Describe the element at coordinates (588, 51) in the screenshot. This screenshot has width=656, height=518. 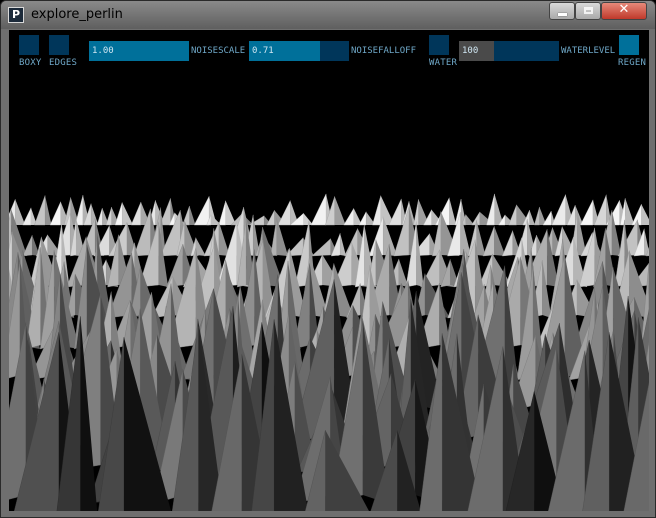
I see `waterlevel-label: WATERLEVEL` at that location.